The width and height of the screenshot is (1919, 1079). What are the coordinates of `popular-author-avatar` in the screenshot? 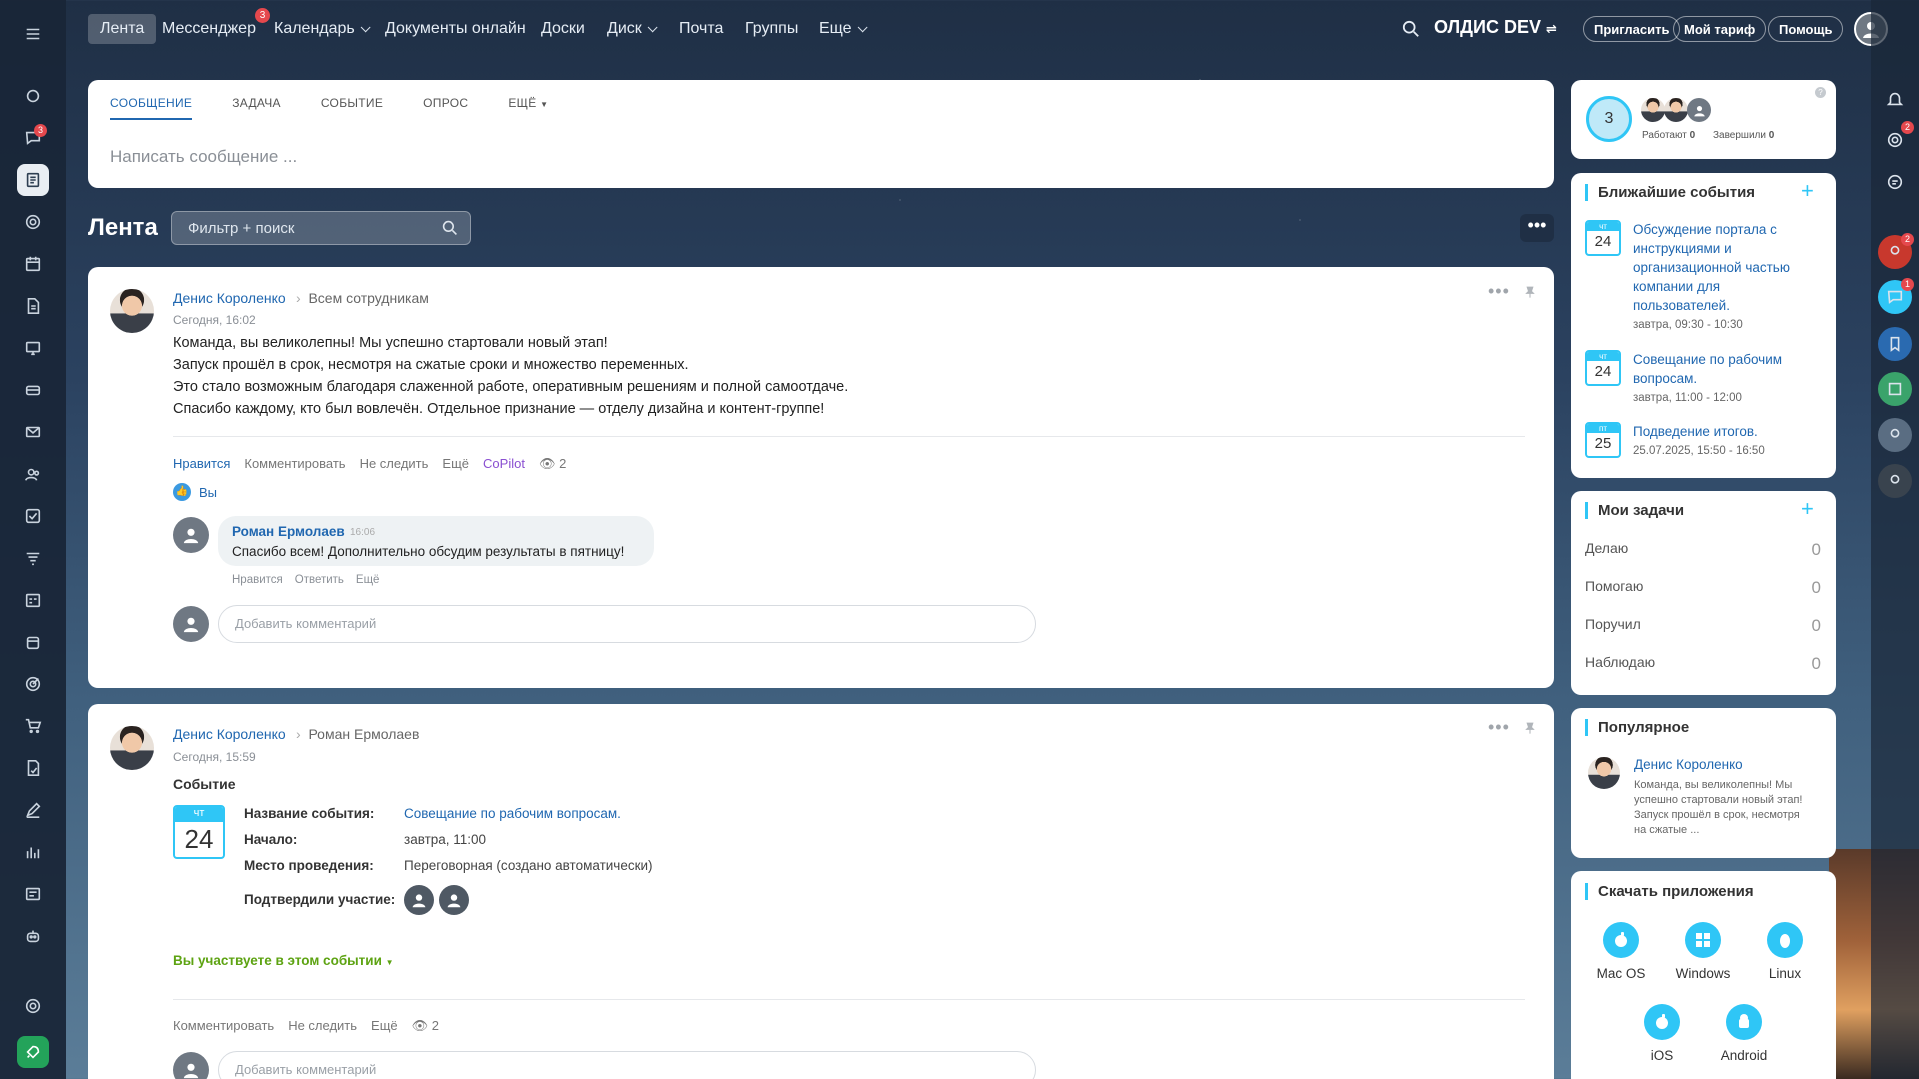 It's located at (1604, 773).